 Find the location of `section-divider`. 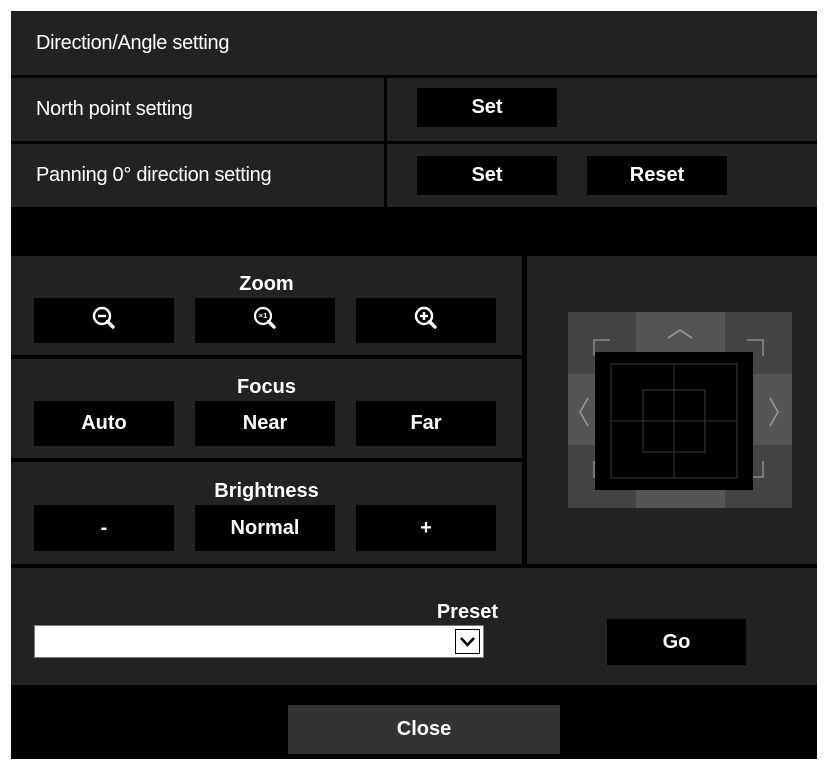

section-divider is located at coordinates (414, 238).